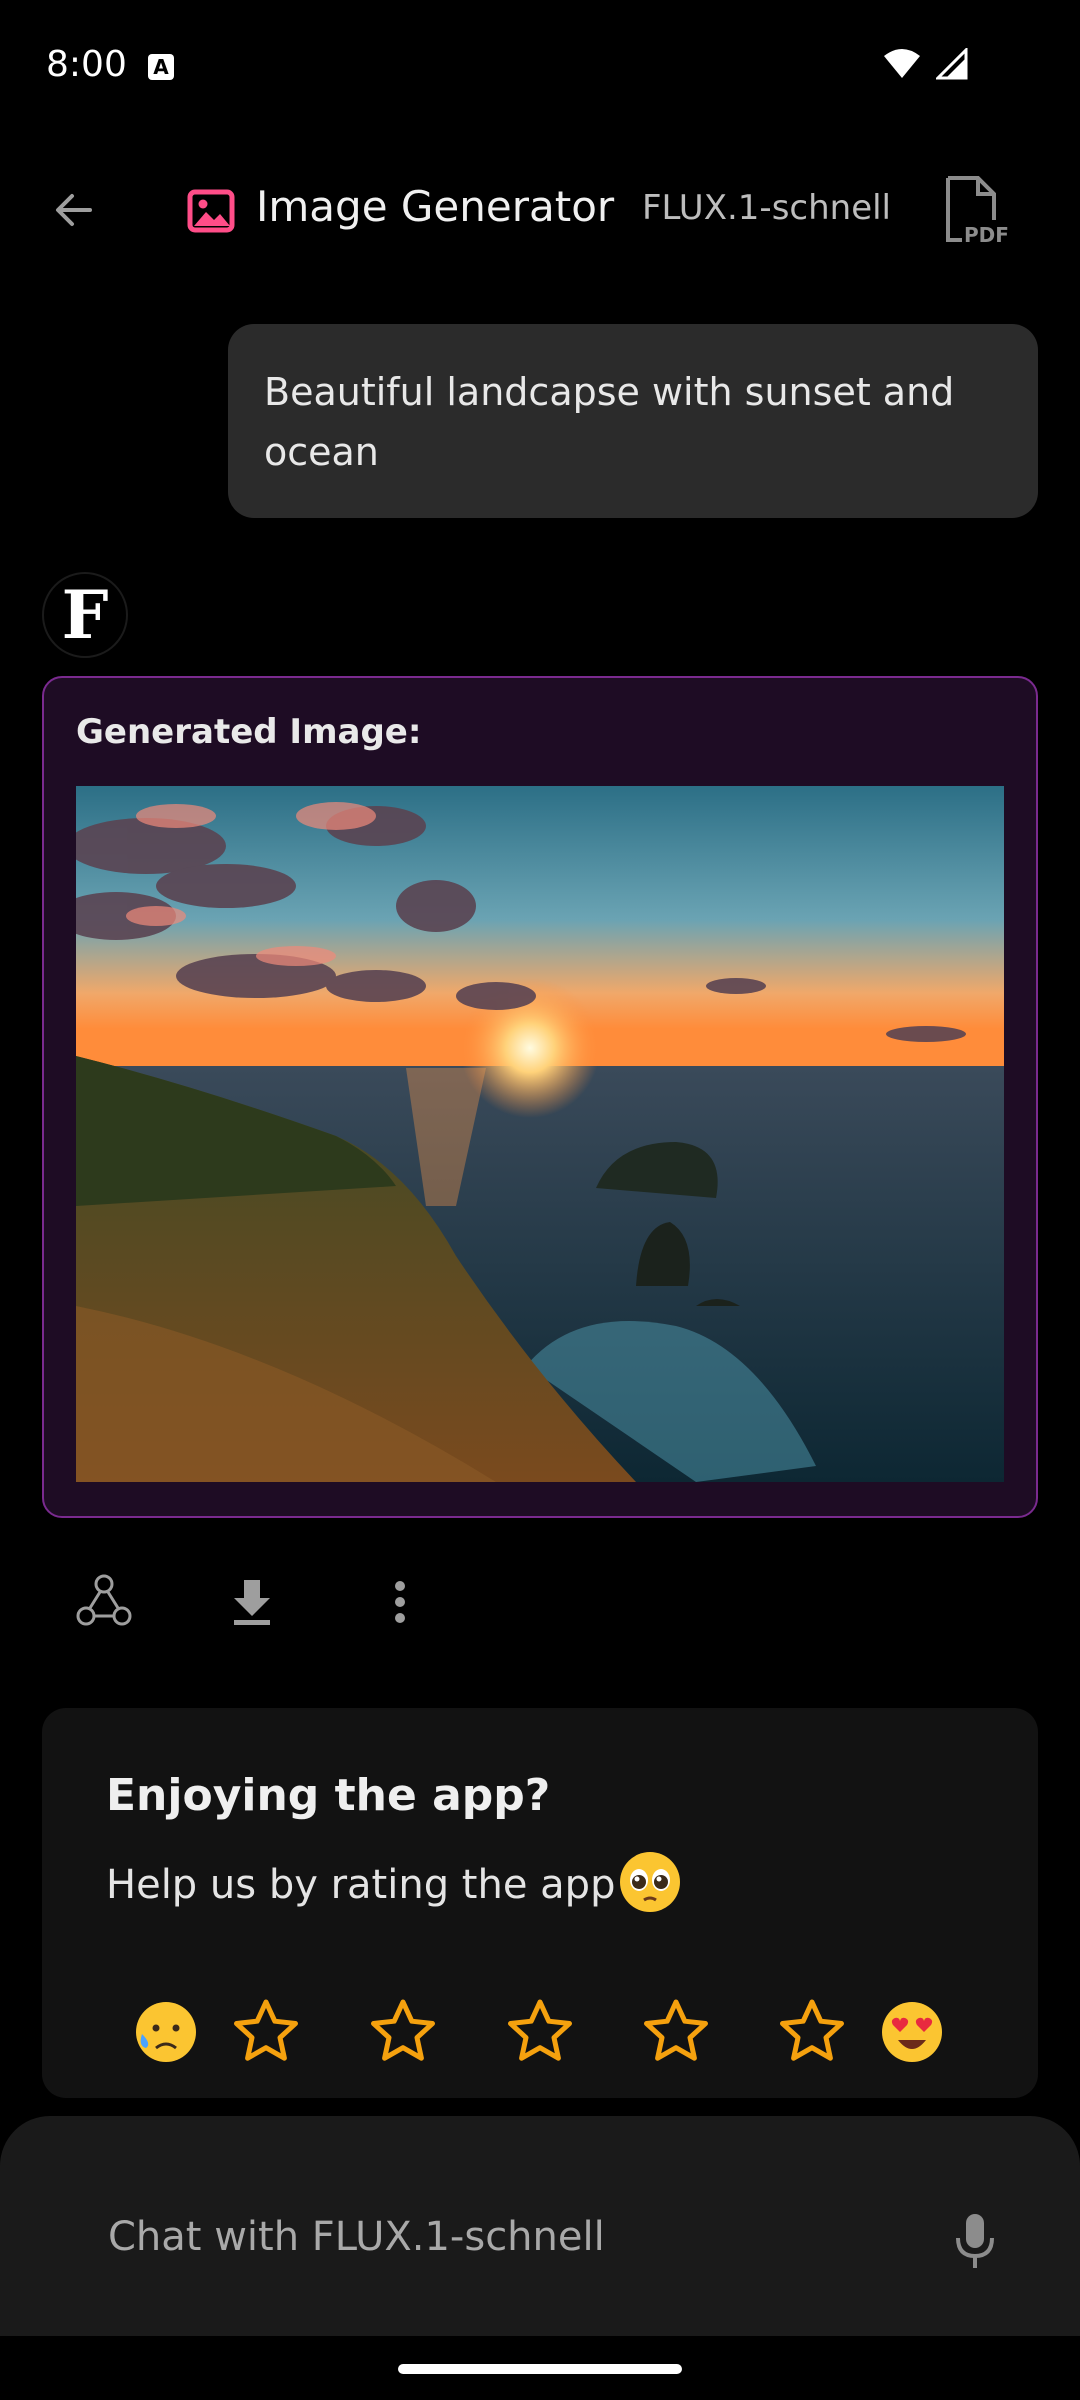  What do you see at coordinates (650, 1882) in the screenshot?
I see `pleading-face-icon` at bounding box center [650, 1882].